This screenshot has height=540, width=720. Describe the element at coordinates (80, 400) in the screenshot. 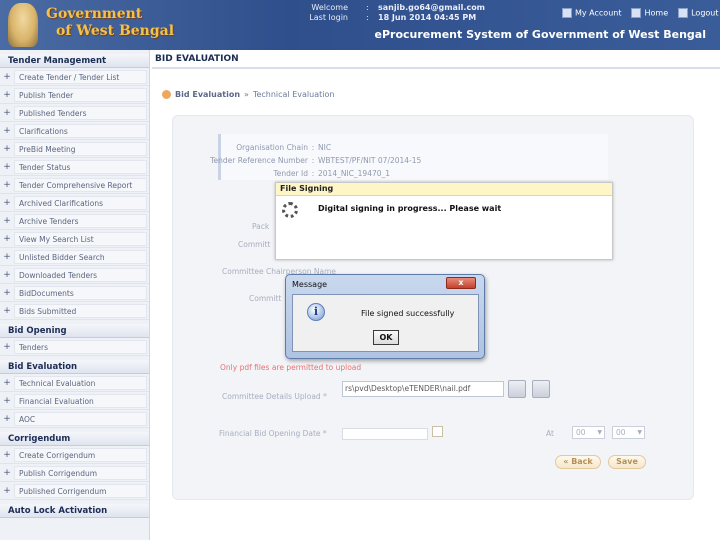

I see `sidebar-item-label: Financial Evaluation` at that location.